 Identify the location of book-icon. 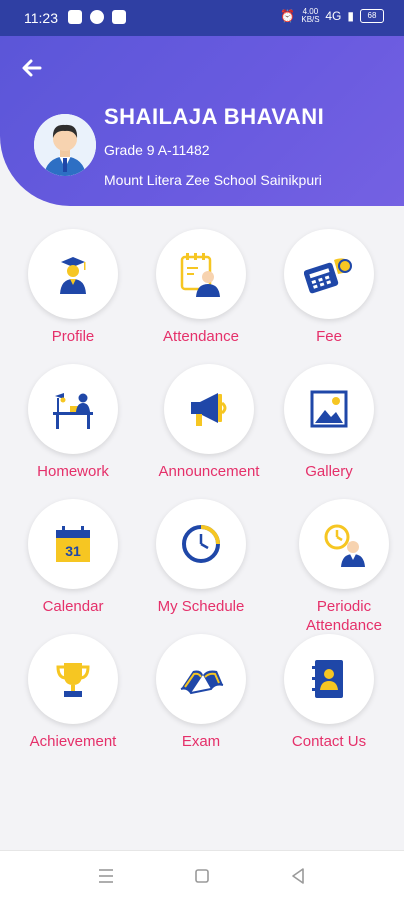
(202, 682).